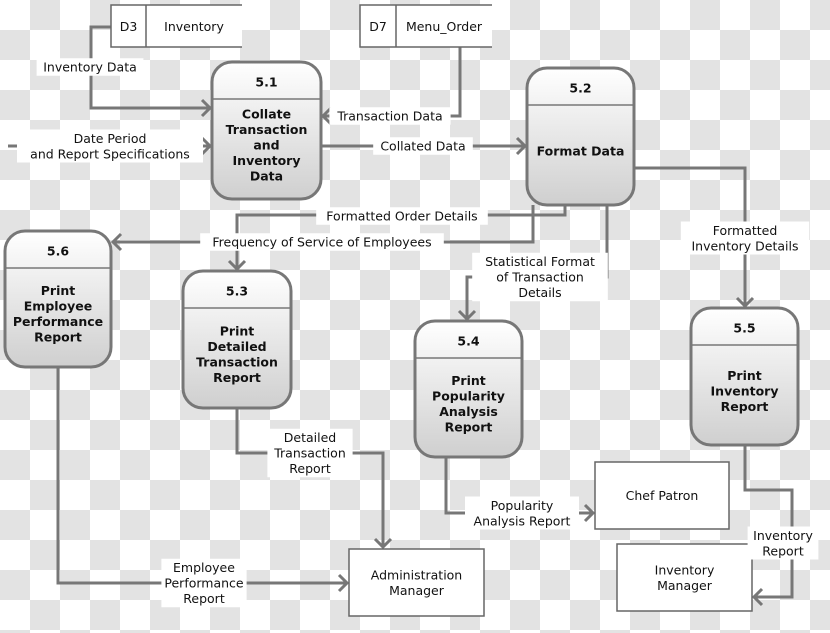 This screenshot has width=830, height=633. I want to click on process-name: Analysis, so click(468, 411).